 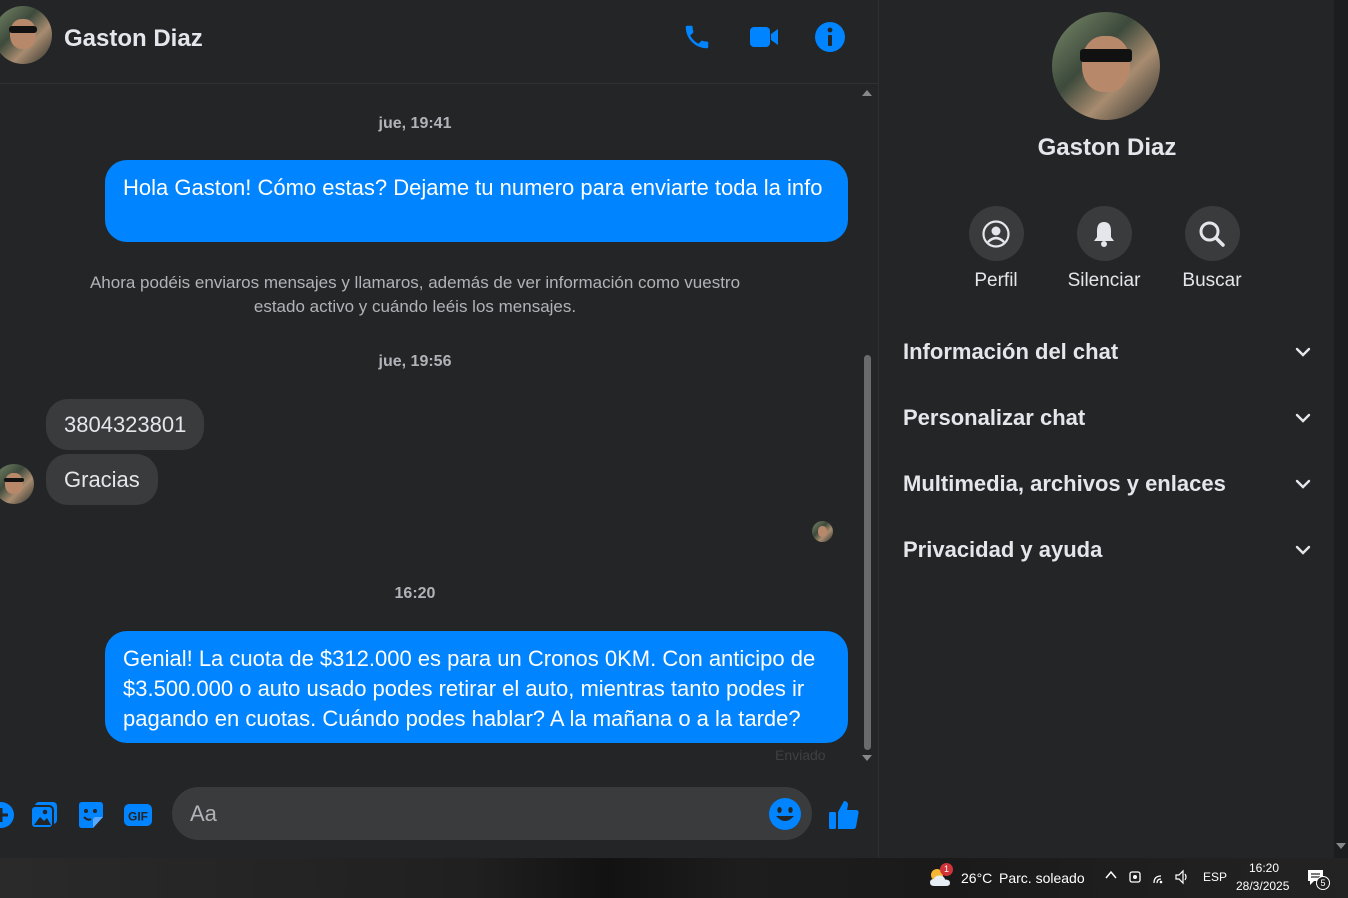 I want to click on weather-badge: 1, so click(x=946, y=869).